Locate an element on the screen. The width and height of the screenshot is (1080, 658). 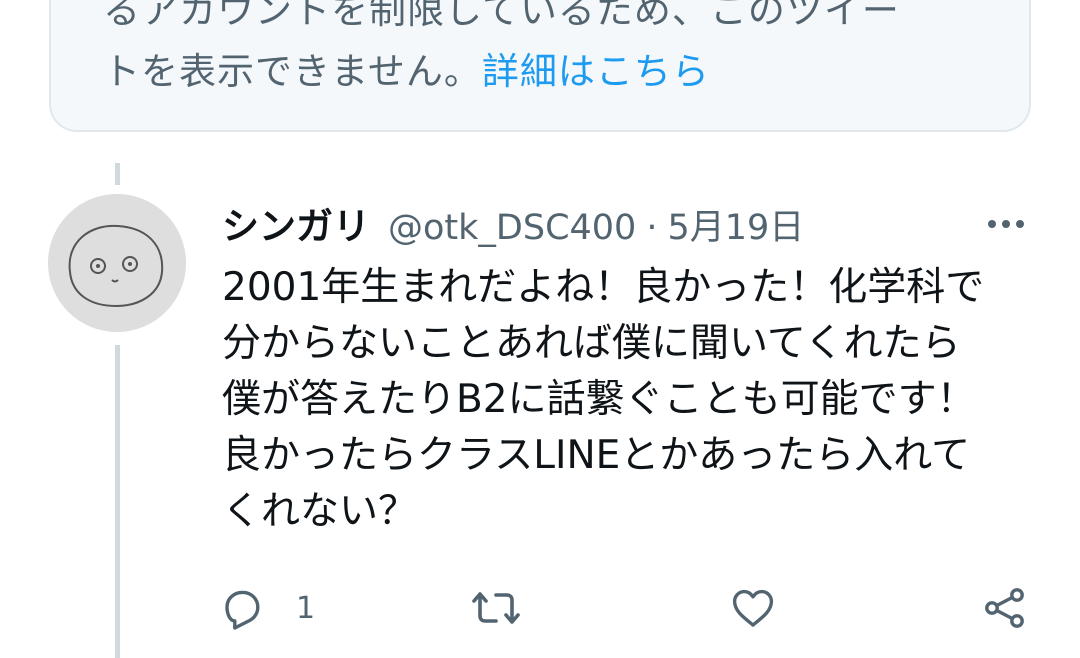
reply-button: 1 is located at coordinates (266, 608).